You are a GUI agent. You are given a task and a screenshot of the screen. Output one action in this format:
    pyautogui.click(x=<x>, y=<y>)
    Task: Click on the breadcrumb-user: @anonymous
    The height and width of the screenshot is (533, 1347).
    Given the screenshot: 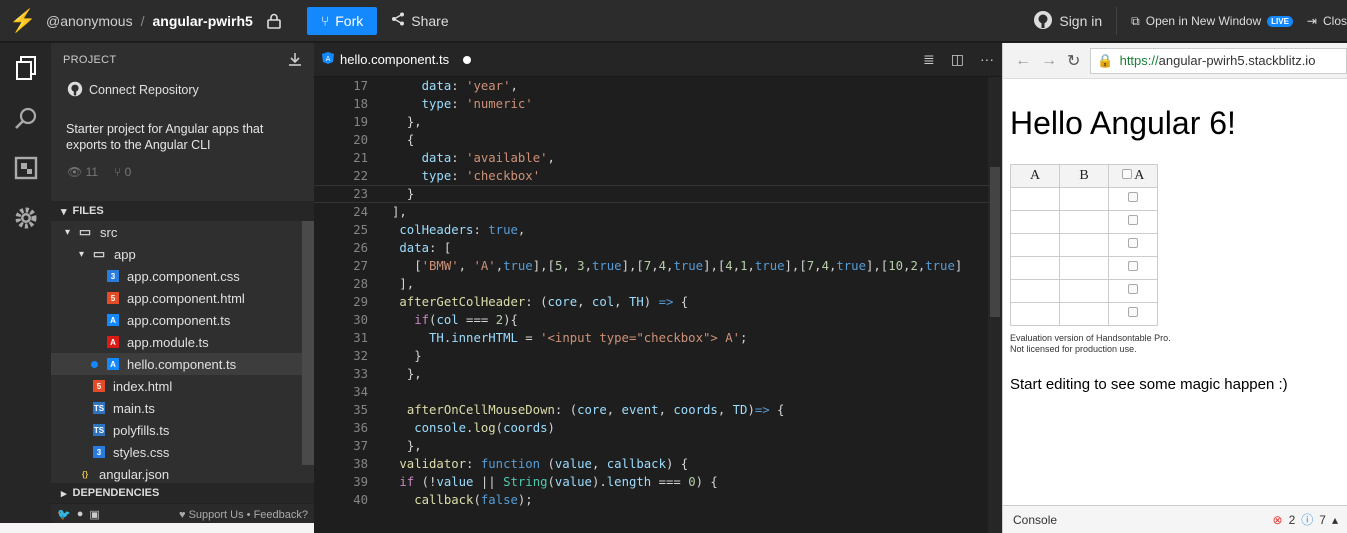 What is the action you would take?
    pyautogui.click(x=89, y=21)
    